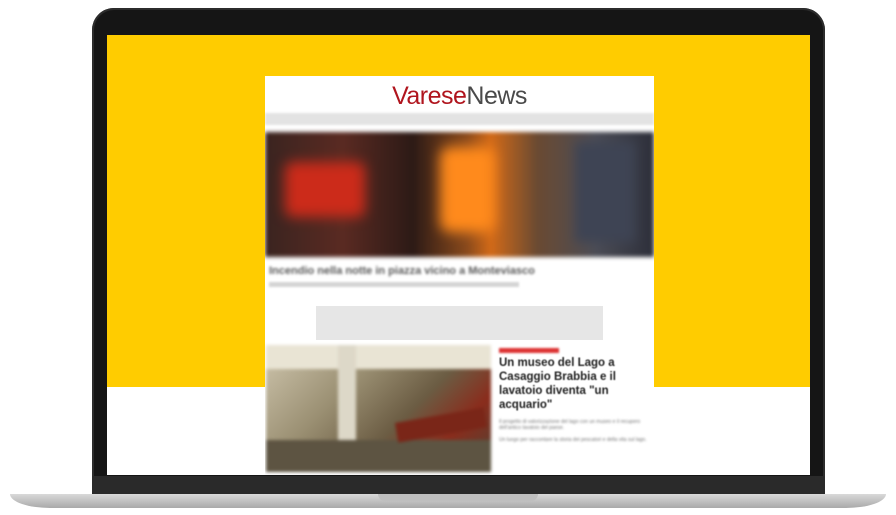 The width and height of the screenshot is (896, 515). Describe the element at coordinates (459, 323) in the screenshot. I see `ad-placeholder` at that location.